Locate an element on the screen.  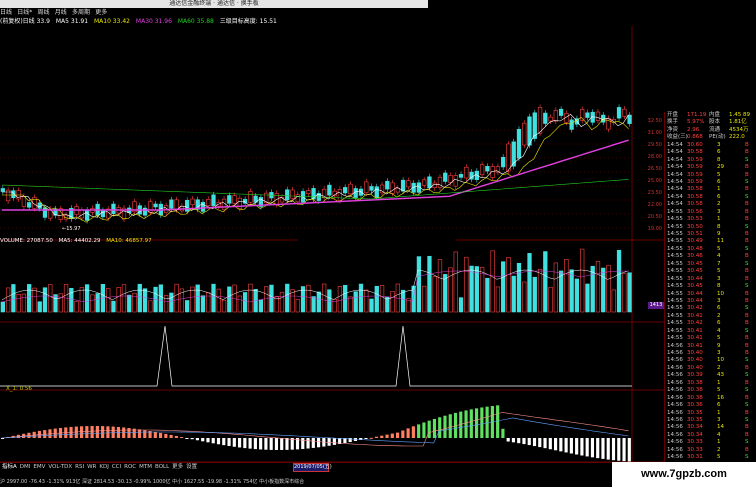
low-price-annotation: ←15.97 is located at coordinates (71, 229).